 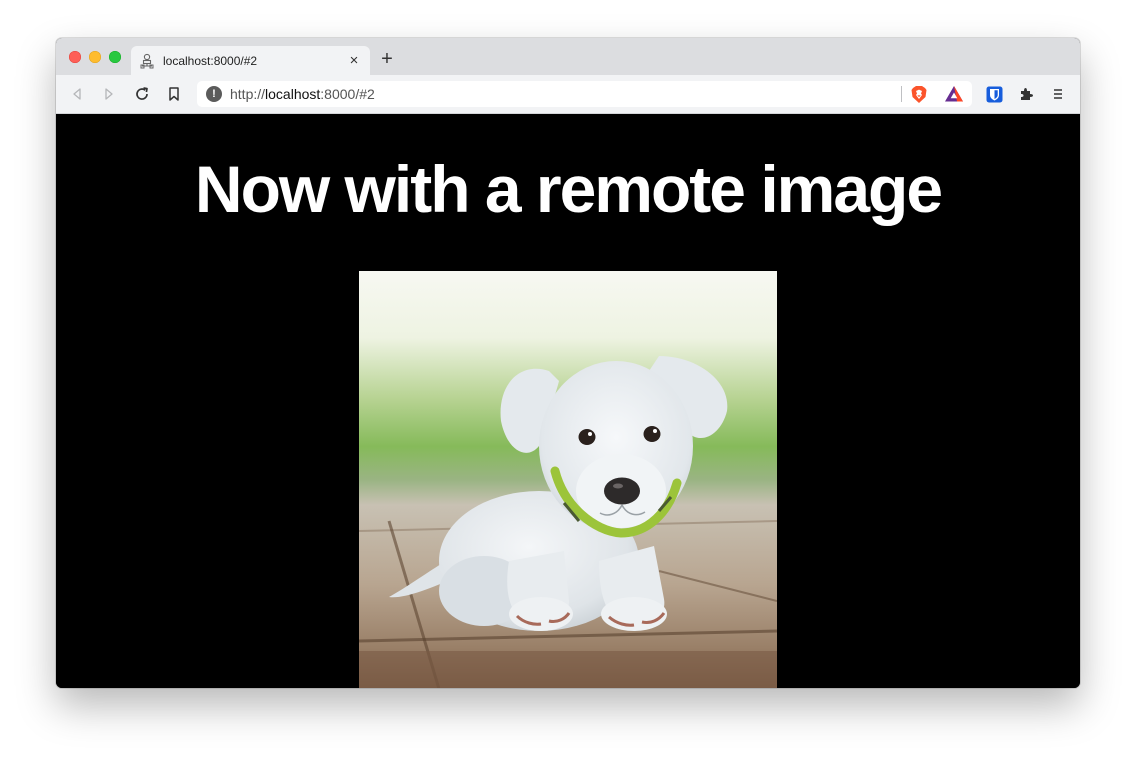 What do you see at coordinates (302, 94) in the screenshot?
I see `url-text: http://localhost:8000/#2` at bounding box center [302, 94].